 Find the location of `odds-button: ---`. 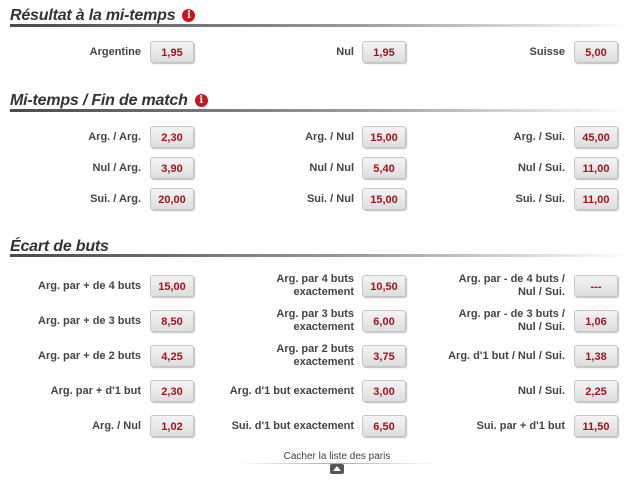

odds-button: --- is located at coordinates (596, 286).